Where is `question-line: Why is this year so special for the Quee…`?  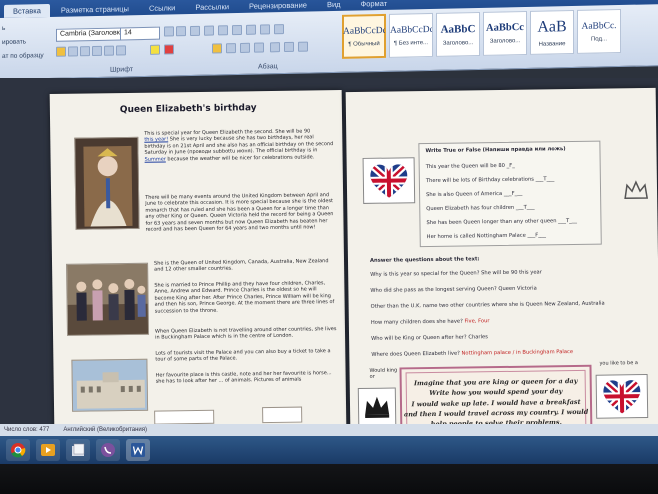
question-line: Why is this year so special for the Quee… is located at coordinates (456, 273).